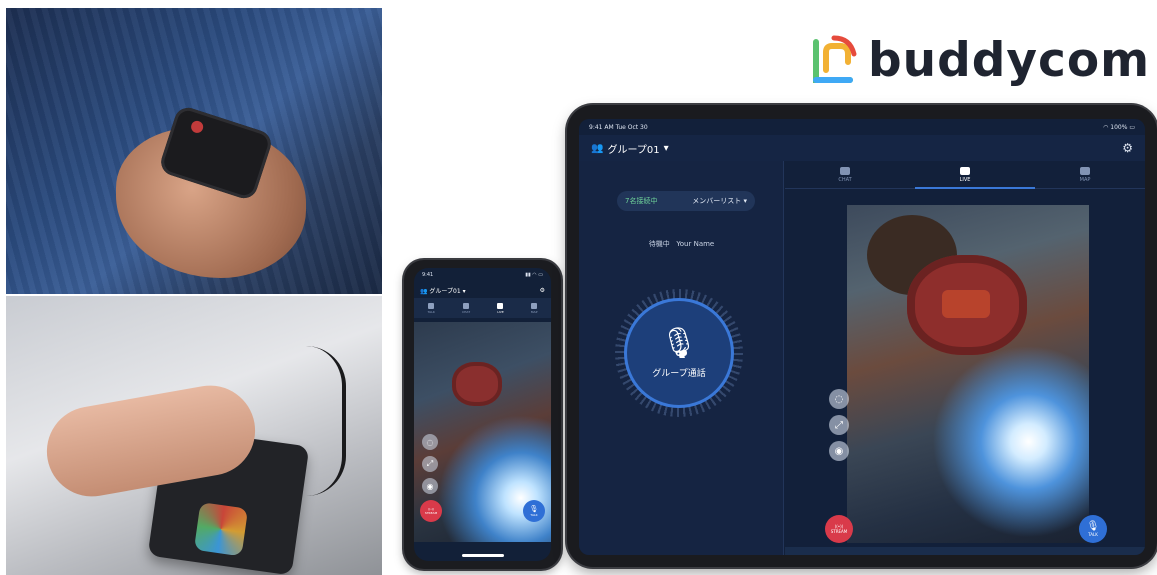  I want to click on phone-stream-button: ((•)) STREAM, so click(431, 511).